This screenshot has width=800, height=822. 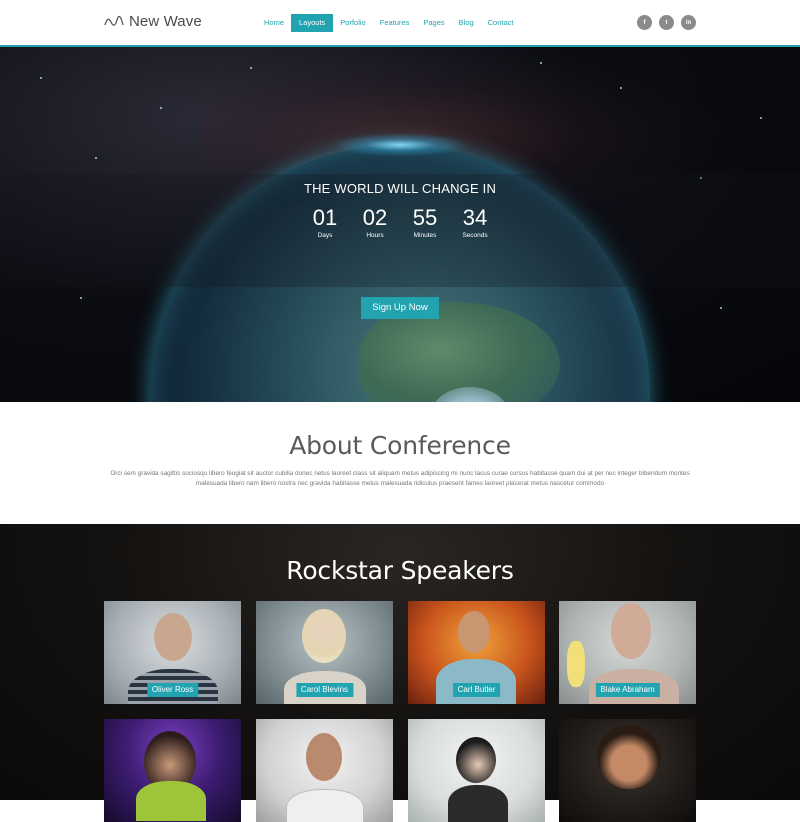 What do you see at coordinates (325, 217) in the screenshot?
I see `countdown-value: 01` at bounding box center [325, 217].